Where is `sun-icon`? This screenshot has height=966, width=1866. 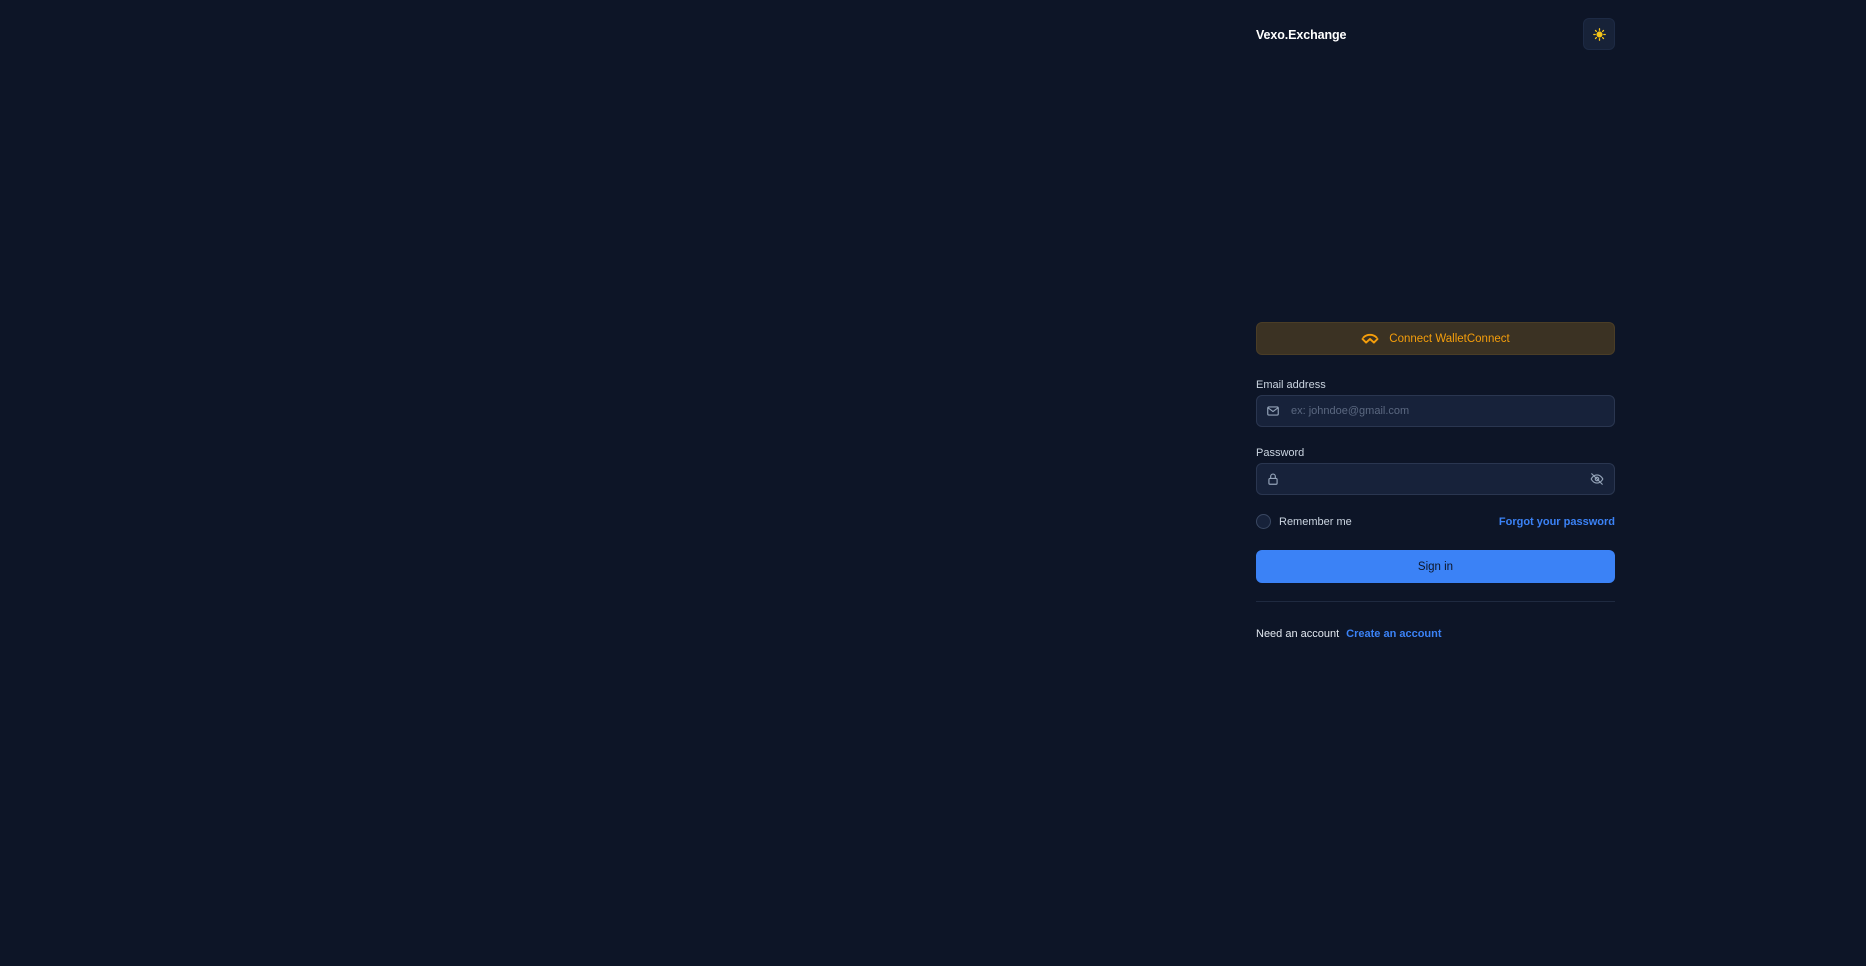
sun-icon is located at coordinates (1599, 34).